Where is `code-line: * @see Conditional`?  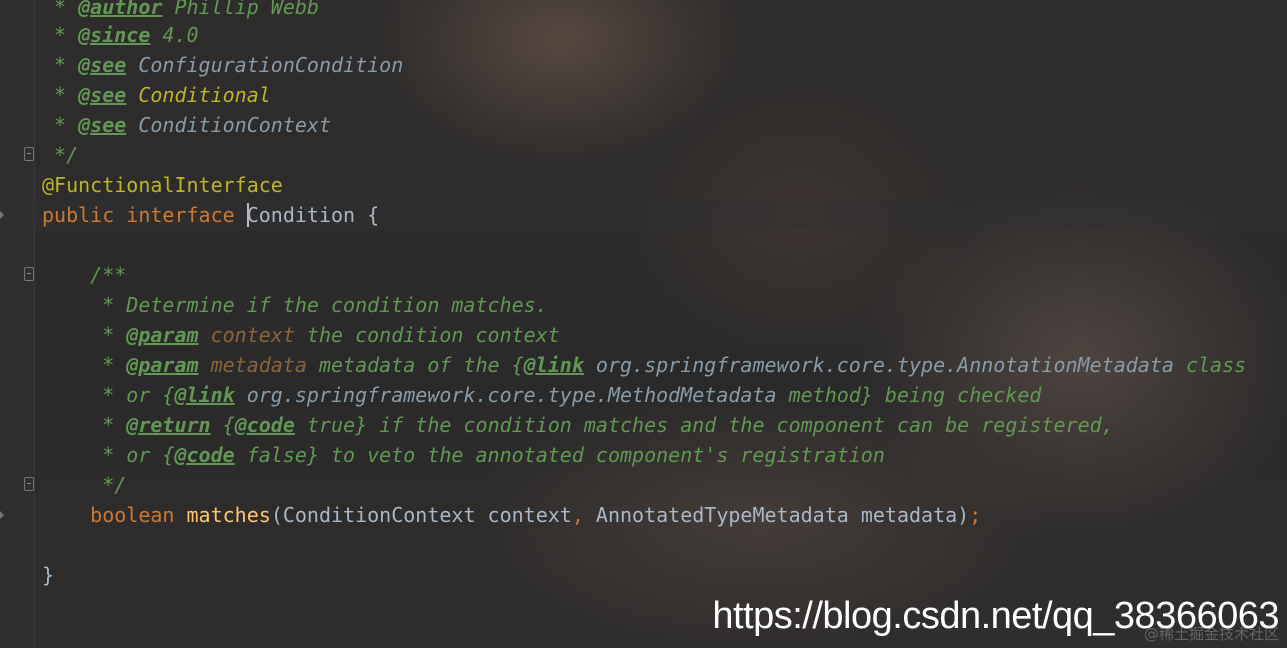
code-line: * @see Conditional is located at coordinates (156, 95).